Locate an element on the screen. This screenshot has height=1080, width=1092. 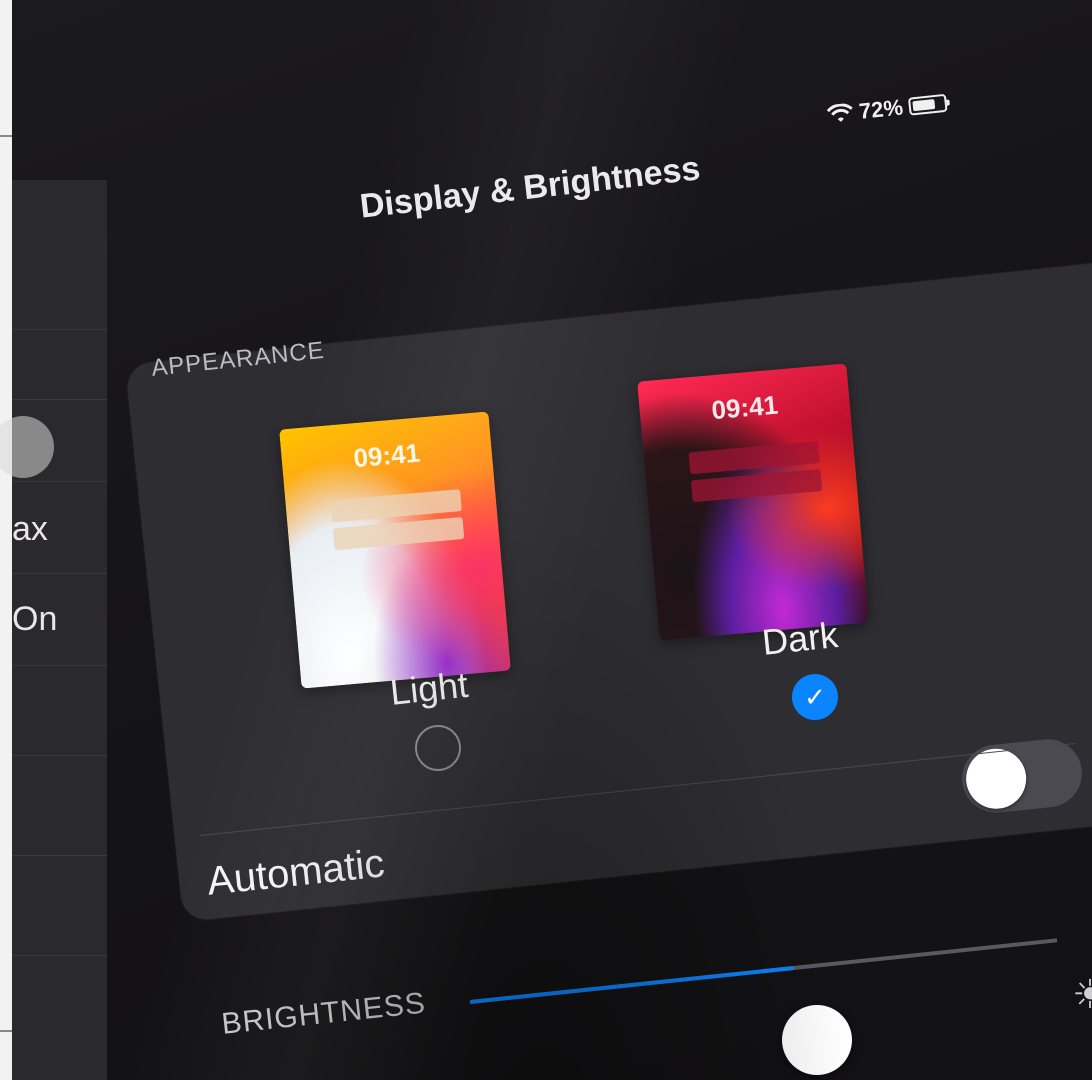
checkmark-icon: ✓ is located at coordinates (815, 697).